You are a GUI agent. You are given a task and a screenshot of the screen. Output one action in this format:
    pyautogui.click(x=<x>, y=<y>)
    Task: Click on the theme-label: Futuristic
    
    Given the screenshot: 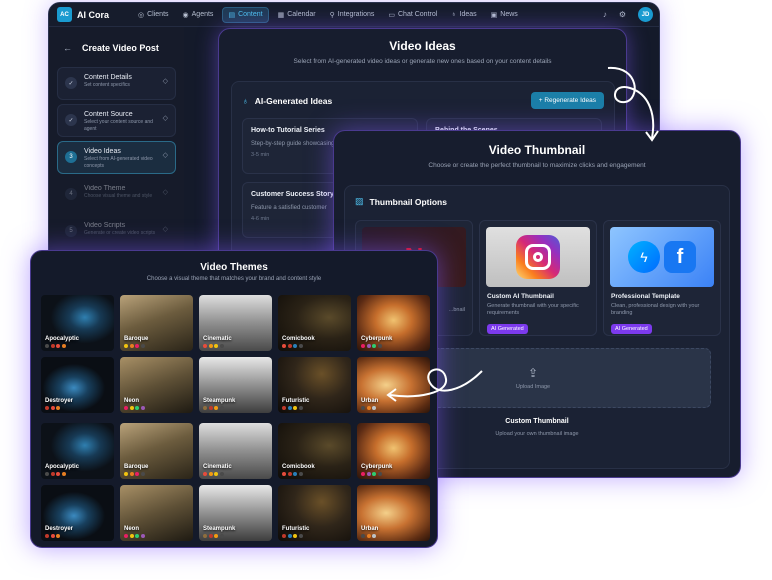 What is the action you would take?
    pyautogui.click(x=296, y=529)
    